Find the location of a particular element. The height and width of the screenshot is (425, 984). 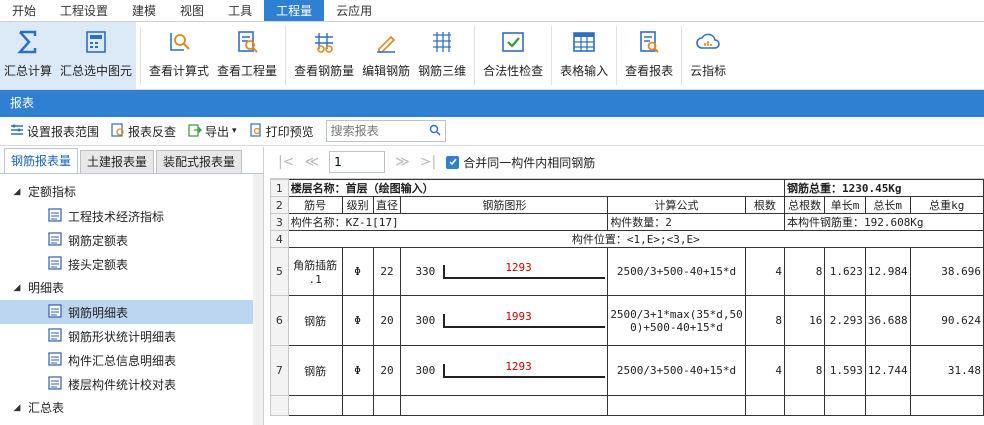

cloud-indicator-button: 云指标 is located at coordinates (708, 55).